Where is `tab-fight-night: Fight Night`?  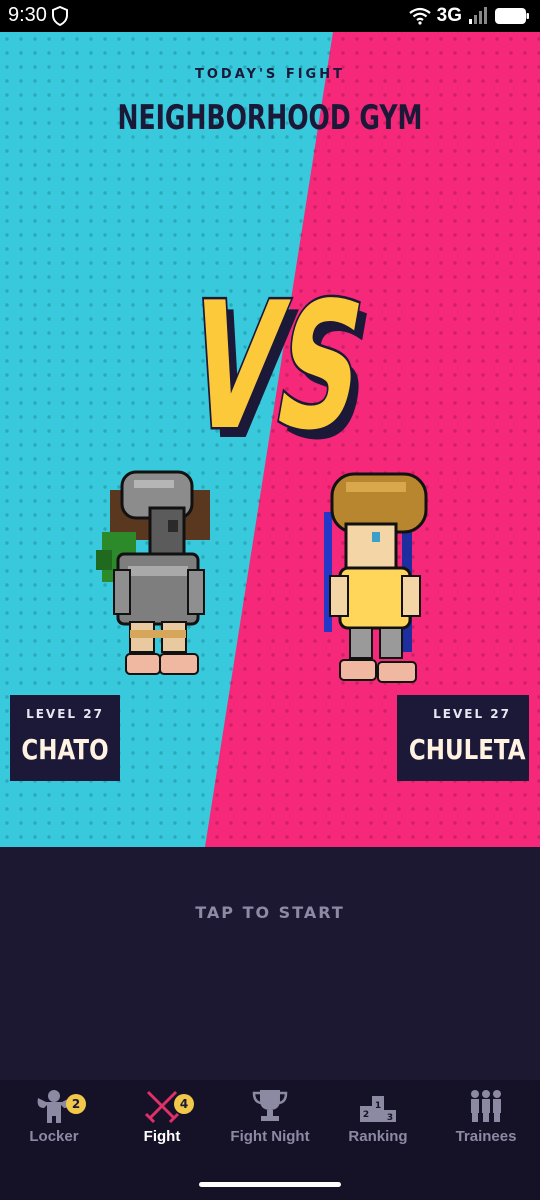 tab-fight-night: Fight Night is located at coordinates (270, 1120).